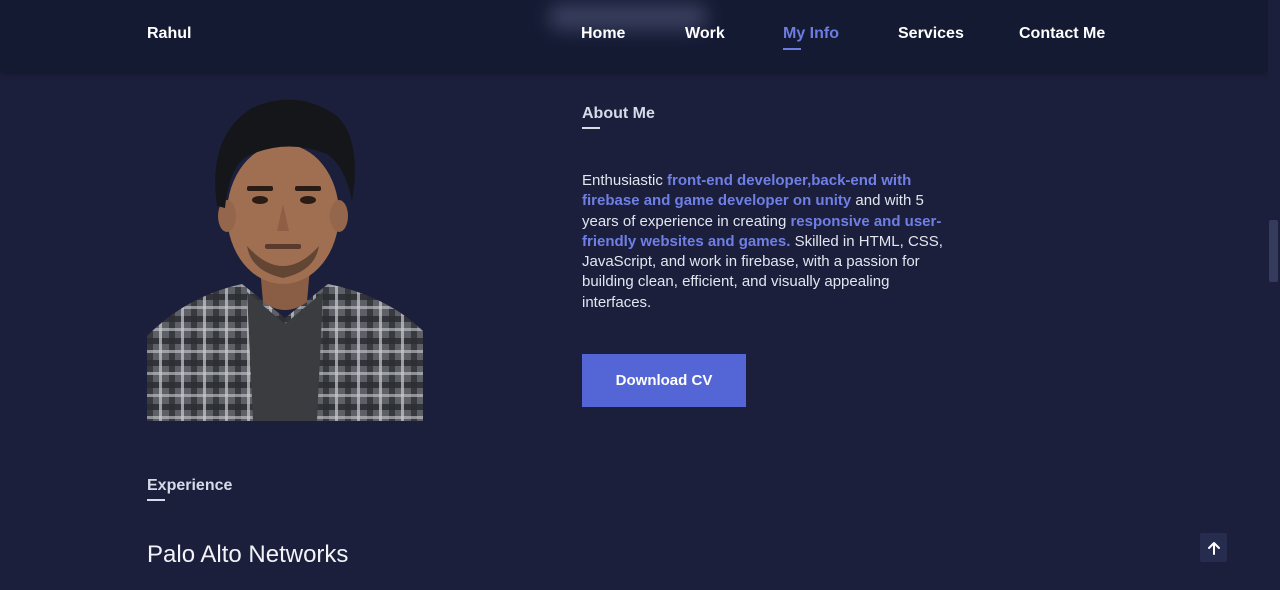 This screenshot has height=590, width=1280. Describe the element at coordinates (1273, 251) in the screenshot. I see `scrollbar-thumb` at that location.